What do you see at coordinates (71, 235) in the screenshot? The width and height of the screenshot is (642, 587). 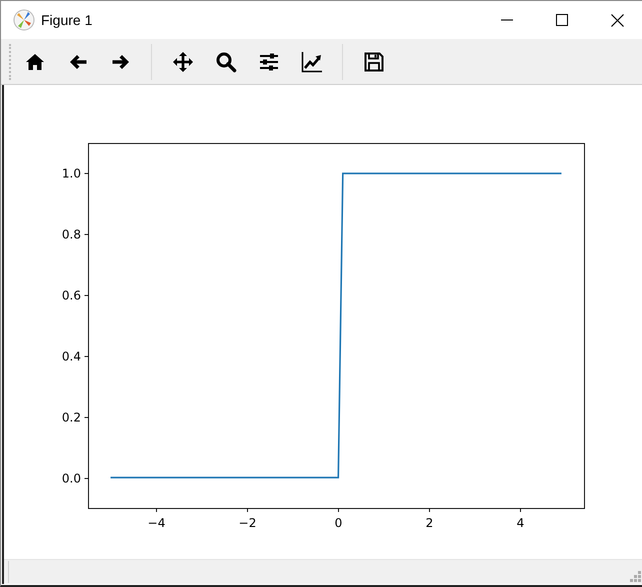 I see `tick-label: 0.8` at bounding box center [71, 235].